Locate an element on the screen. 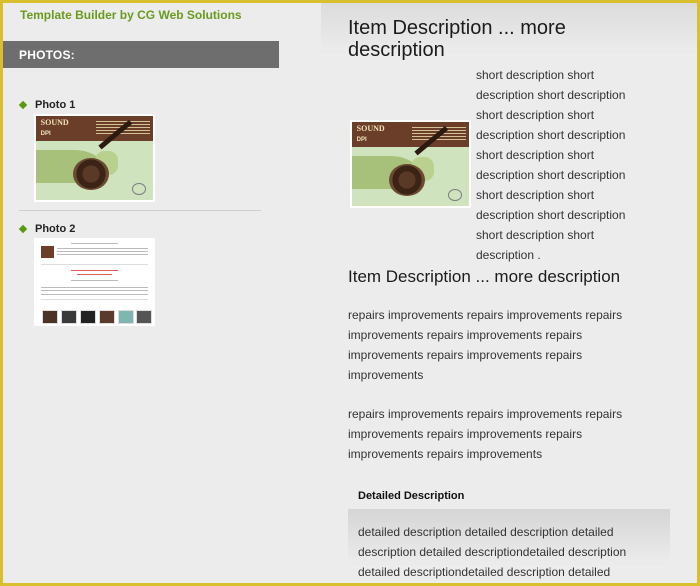 This screenshot has width=700, height=586. photo-thumbnail: SOUND DPI is located at coordinates (94, 158).